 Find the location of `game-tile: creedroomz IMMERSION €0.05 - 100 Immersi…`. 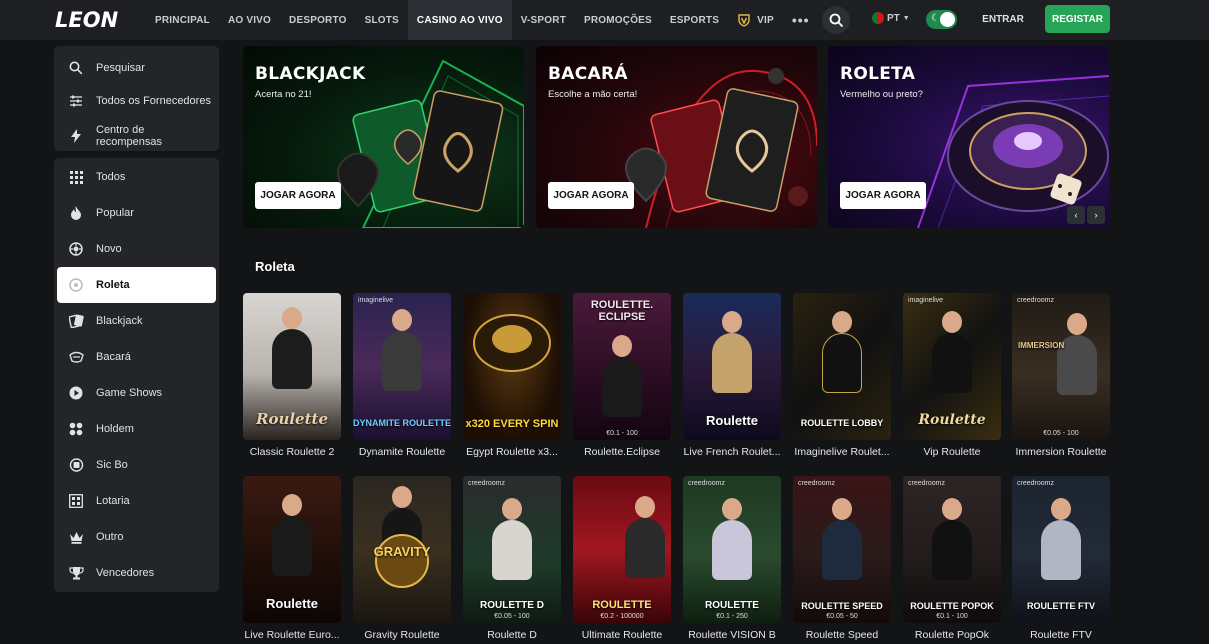

game-tile: creedroomz IMMERSION €0.05 - 100 Immersi… is located at coordinates (1061, 375).